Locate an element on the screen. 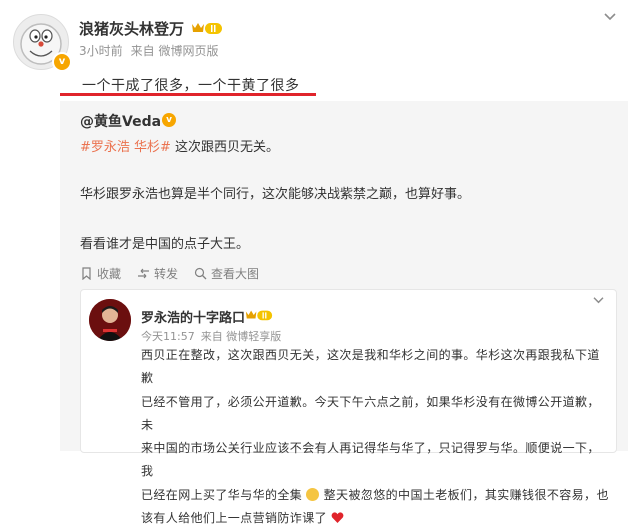 The width and height of the screenshot is (628, 530). post-text: 一个干成了很多，一个干黄了很多 is located at coordinates (191, 86).